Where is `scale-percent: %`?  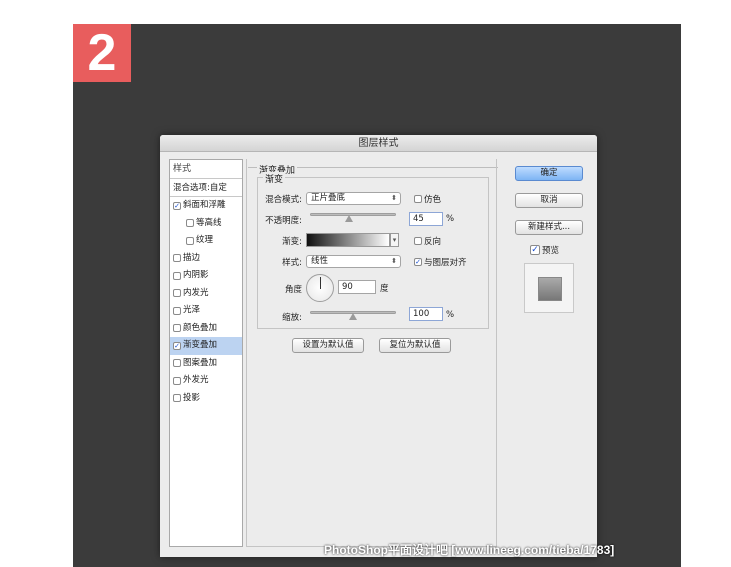
scale-percent: % is located at coordinates (450, 315).